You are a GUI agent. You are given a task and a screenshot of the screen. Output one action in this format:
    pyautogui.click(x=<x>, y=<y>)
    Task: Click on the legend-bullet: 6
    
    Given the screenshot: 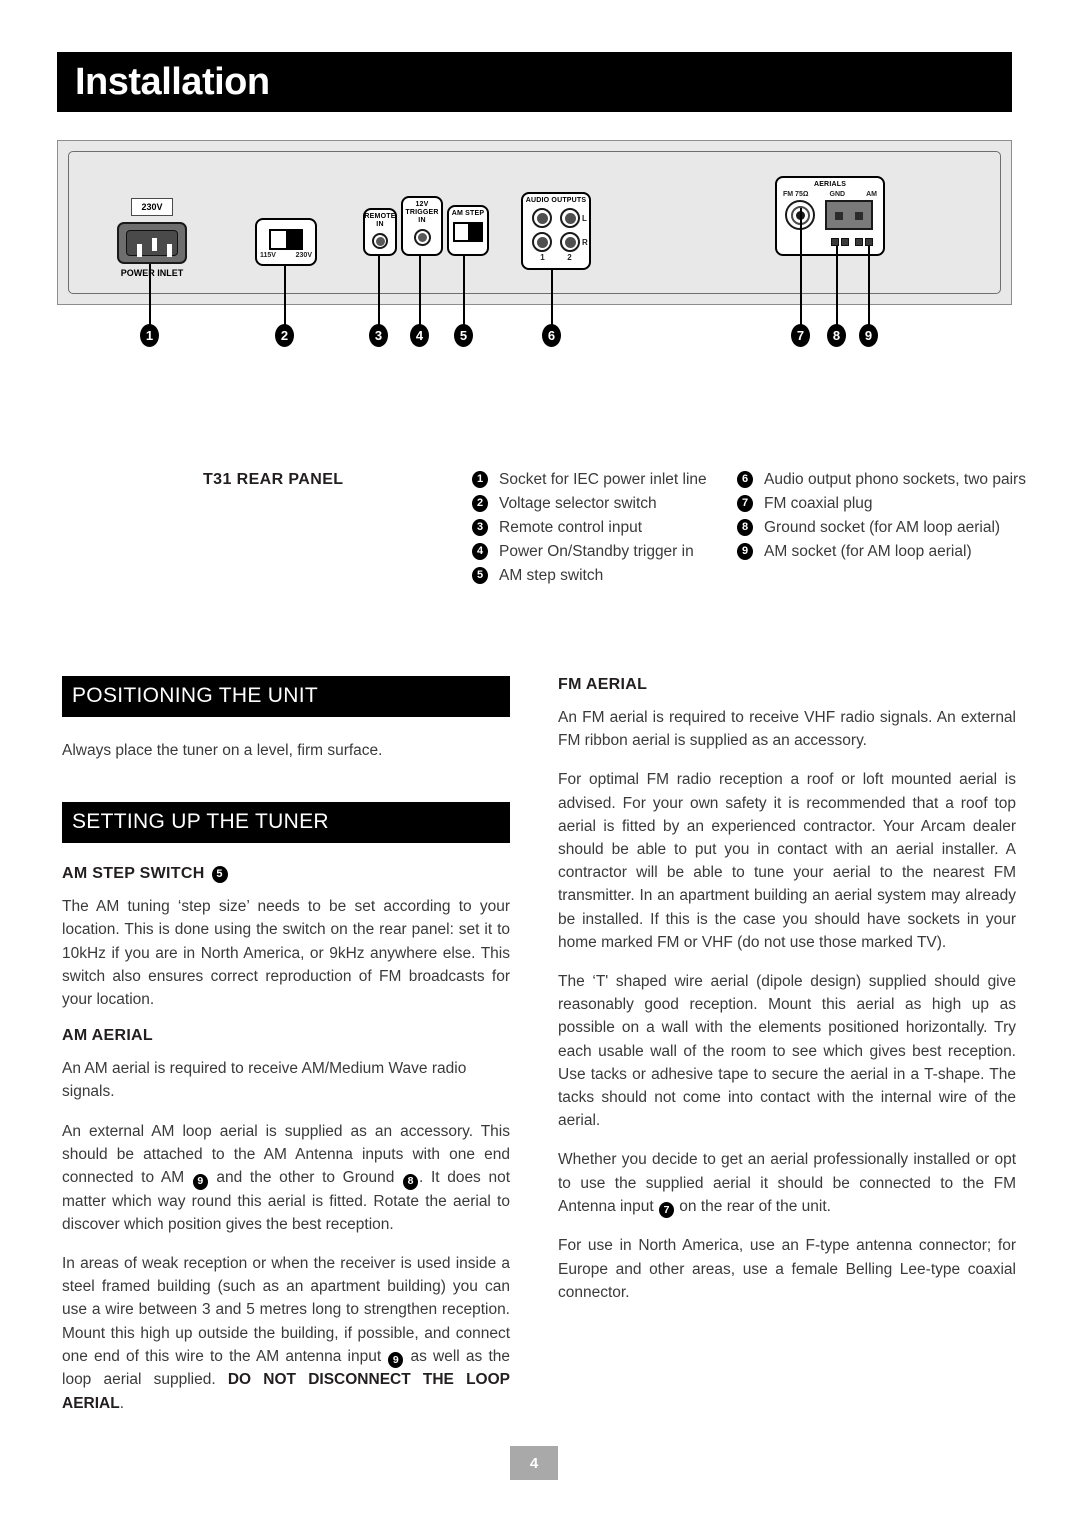 What is the action you would take?
    pyautogui.click(x=745, y=479)
    